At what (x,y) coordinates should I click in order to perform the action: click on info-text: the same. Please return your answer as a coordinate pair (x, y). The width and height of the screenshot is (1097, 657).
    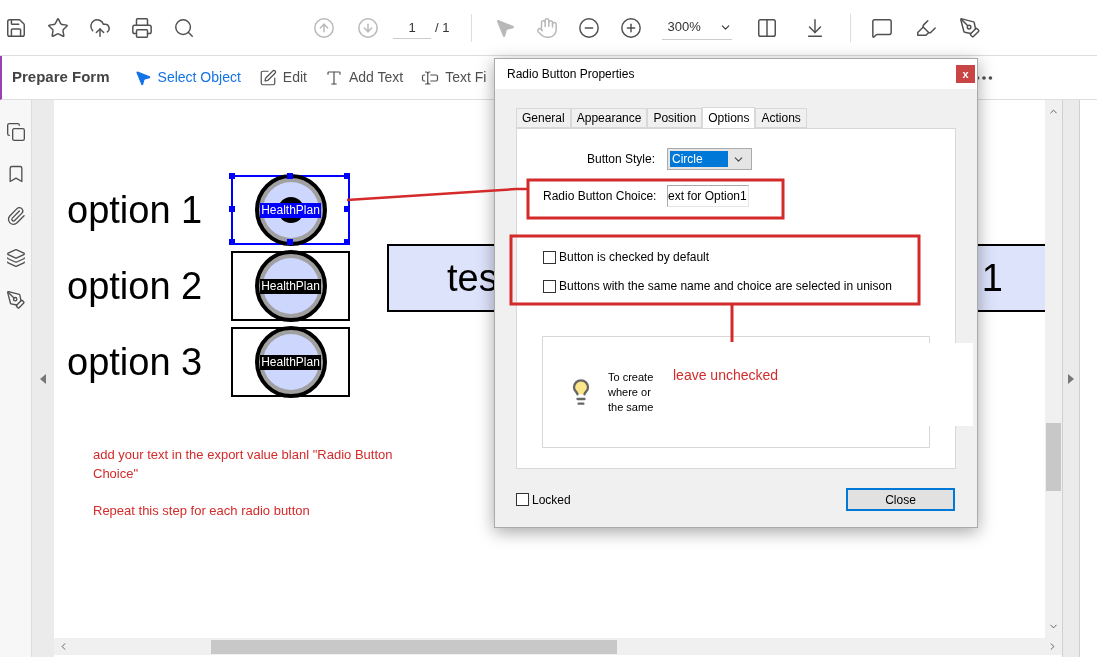
    Looking at the image, I should click on (631, 407).